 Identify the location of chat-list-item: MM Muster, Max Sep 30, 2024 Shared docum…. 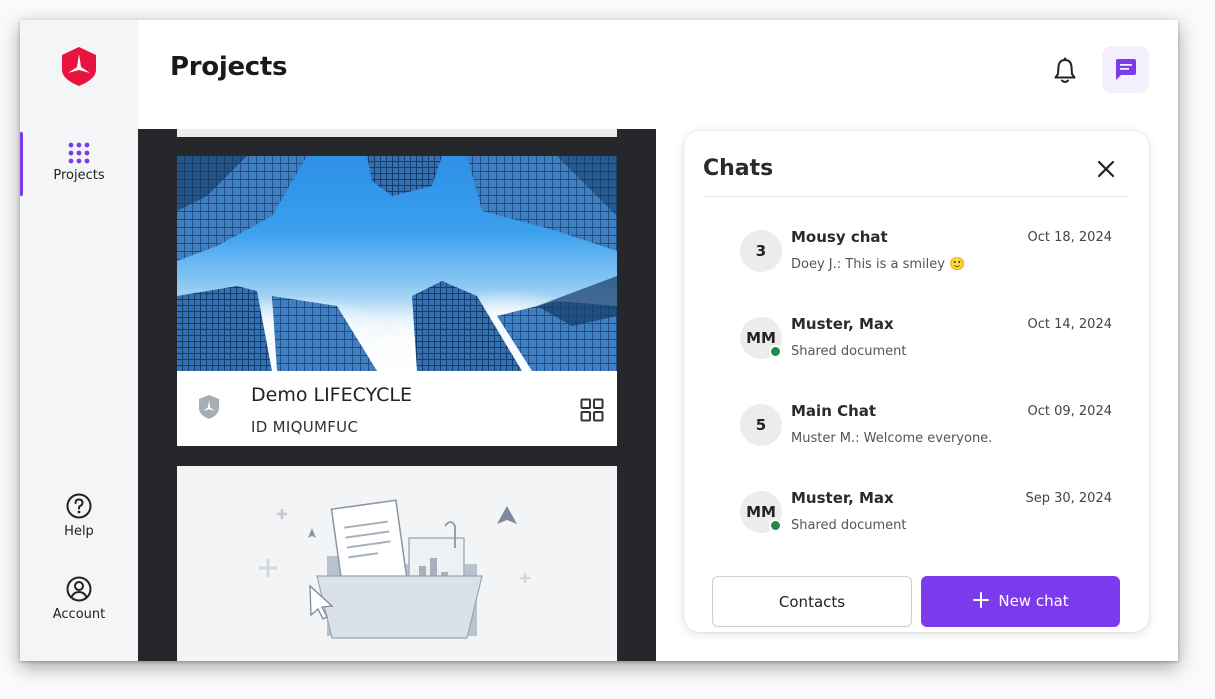
(926, 514).